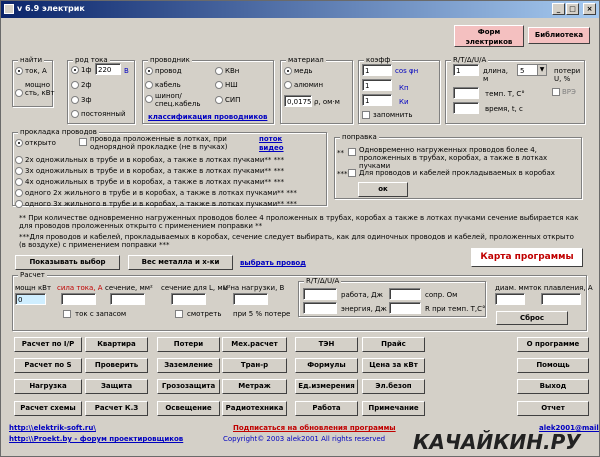  I want to click on flow-link2: видео, so click(271, 148).